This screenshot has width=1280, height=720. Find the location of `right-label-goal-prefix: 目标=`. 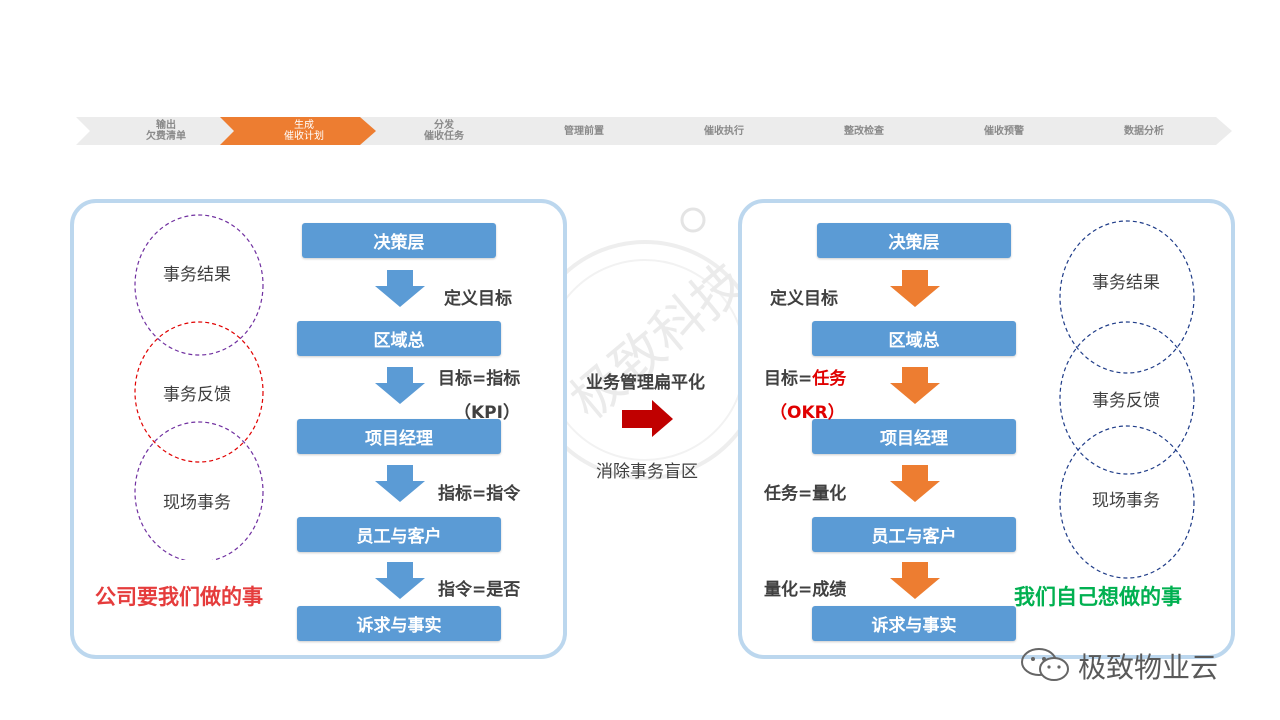

right-label-goal-prefix: 目标= is located at coordinates (788, 379).